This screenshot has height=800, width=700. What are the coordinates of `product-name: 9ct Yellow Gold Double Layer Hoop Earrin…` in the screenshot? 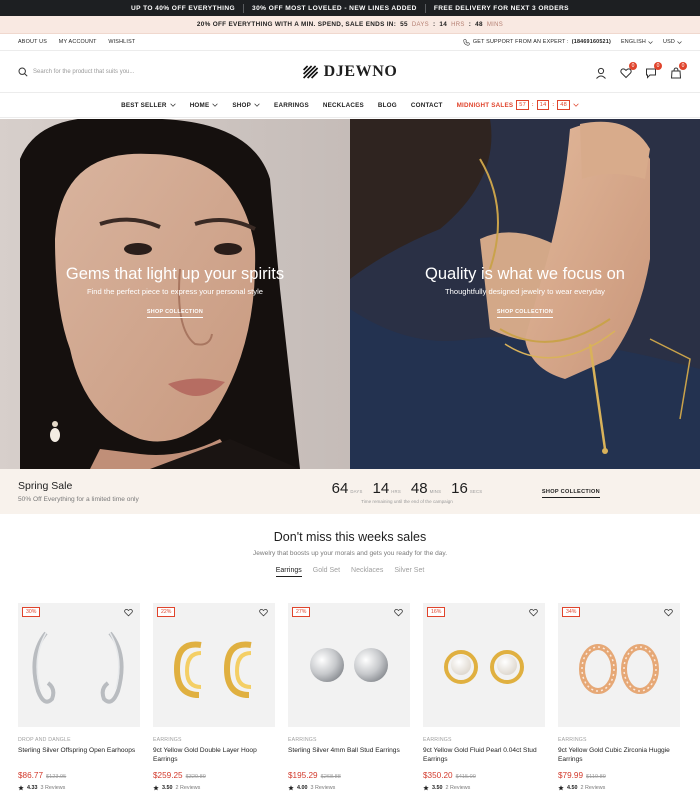 It's located at (214, 755).